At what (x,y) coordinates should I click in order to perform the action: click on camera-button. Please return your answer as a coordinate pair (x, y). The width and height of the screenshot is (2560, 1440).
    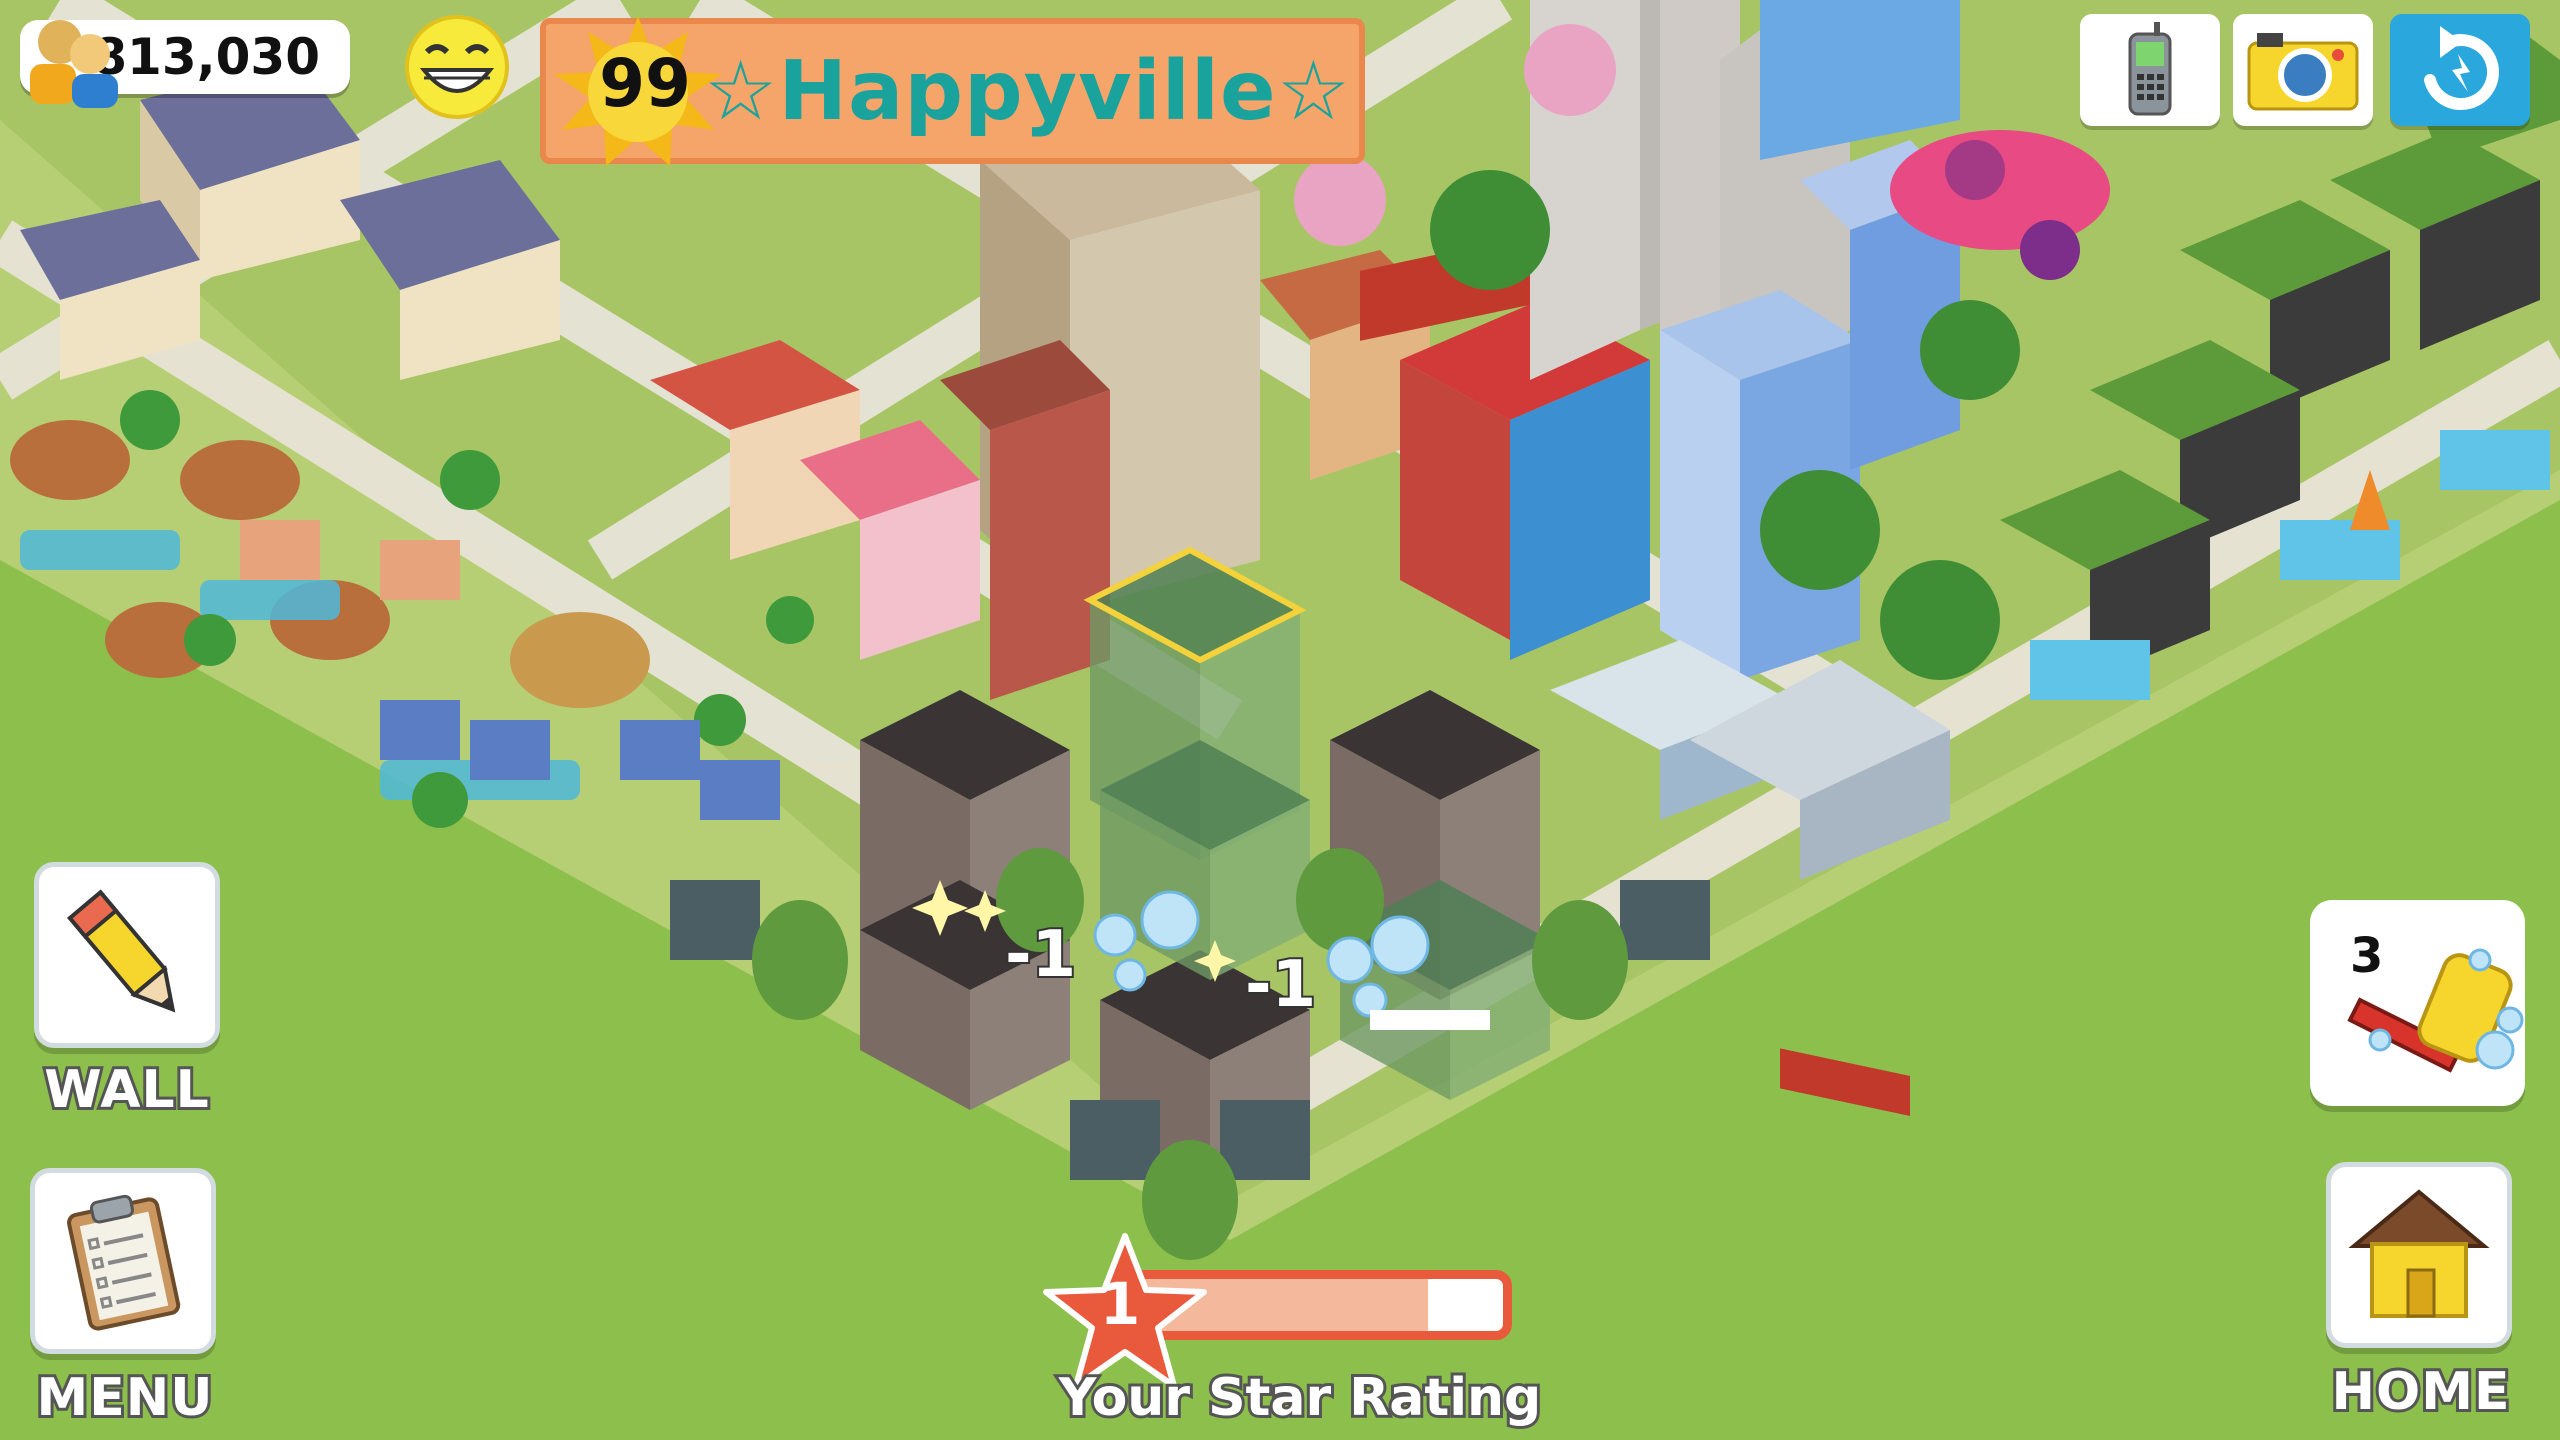
    Looking at the image, I should click on (2303, 70).